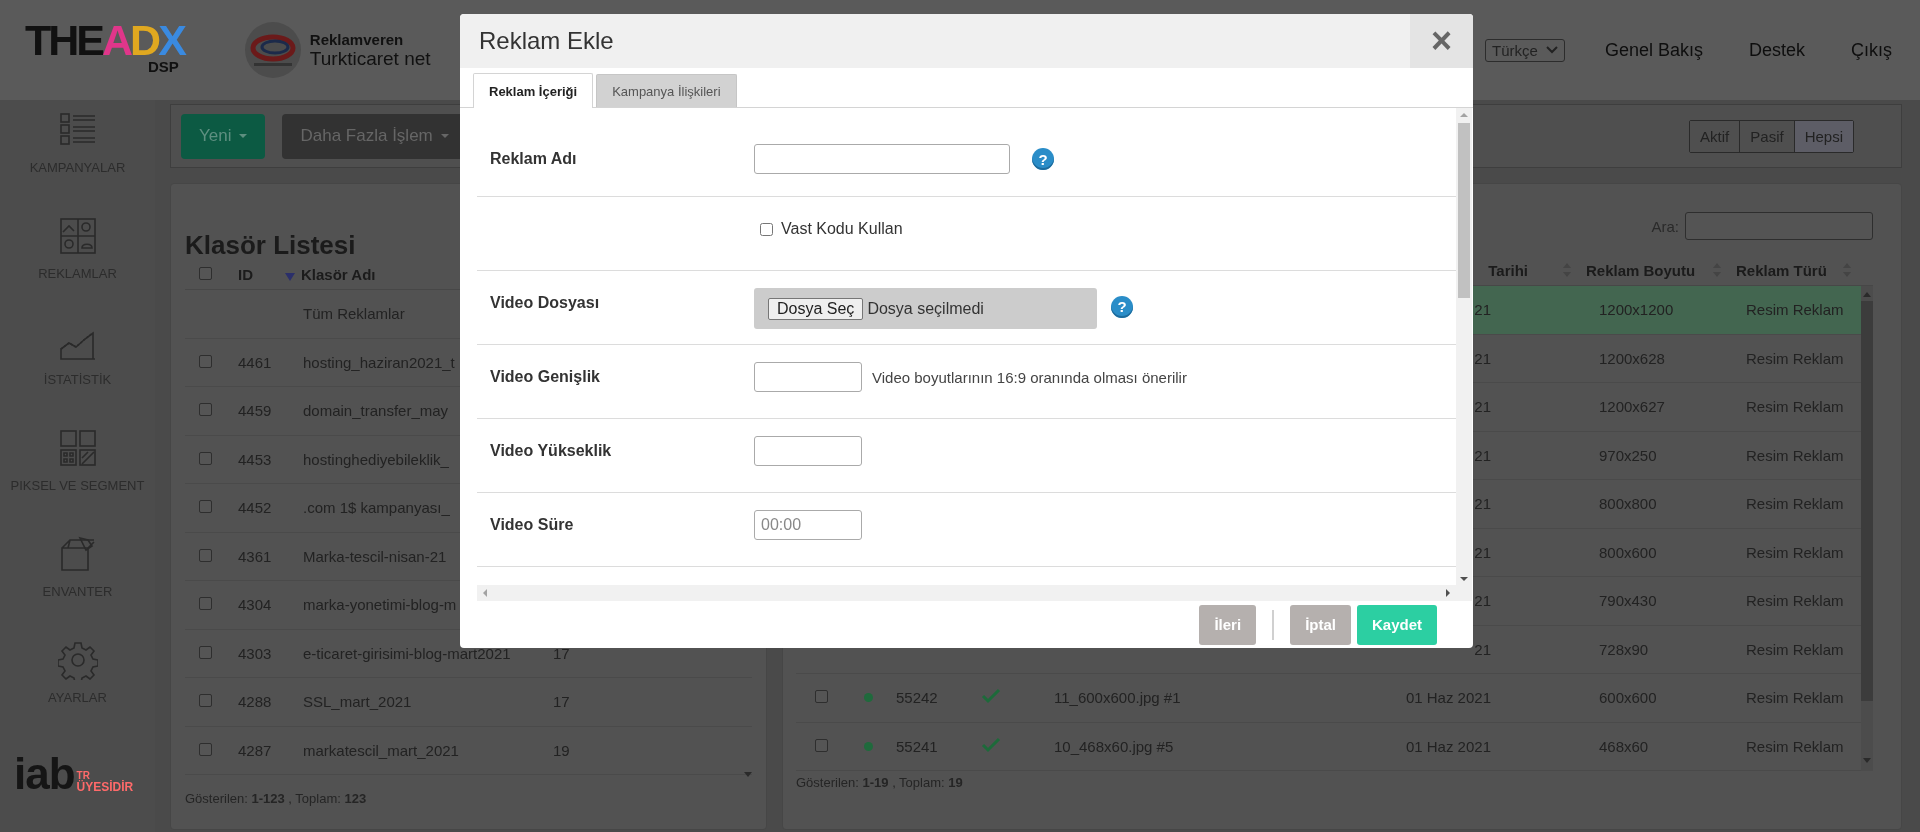 Image resolution: width=1920 pixels, height=832 pixels. Describe the element at coordinates (271, 245) in the screenshot. I see `panel-title: Klasör Listesi` at that location.